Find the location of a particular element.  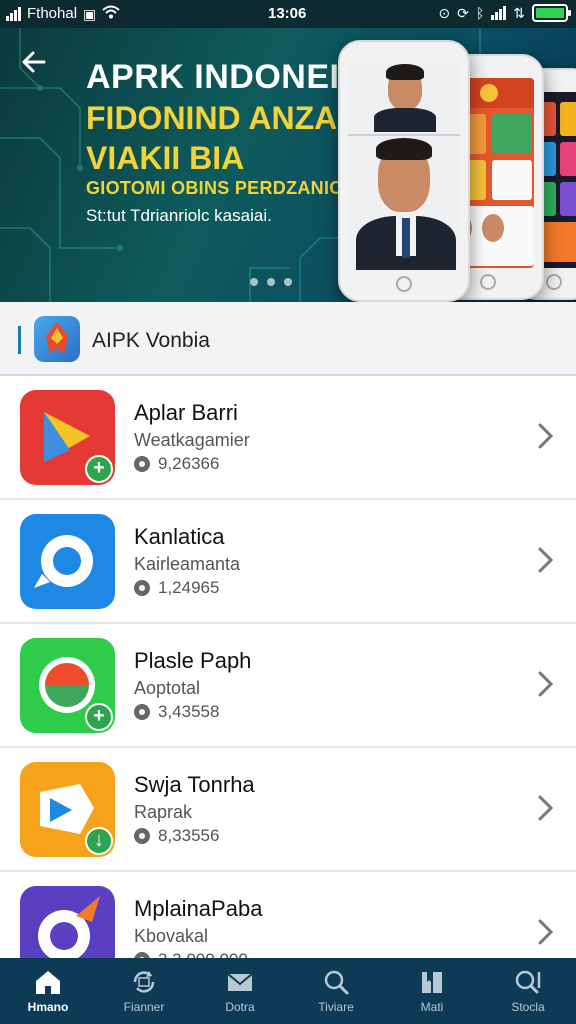

app-name: Aplar Barri is located at coordinates (186, 412).